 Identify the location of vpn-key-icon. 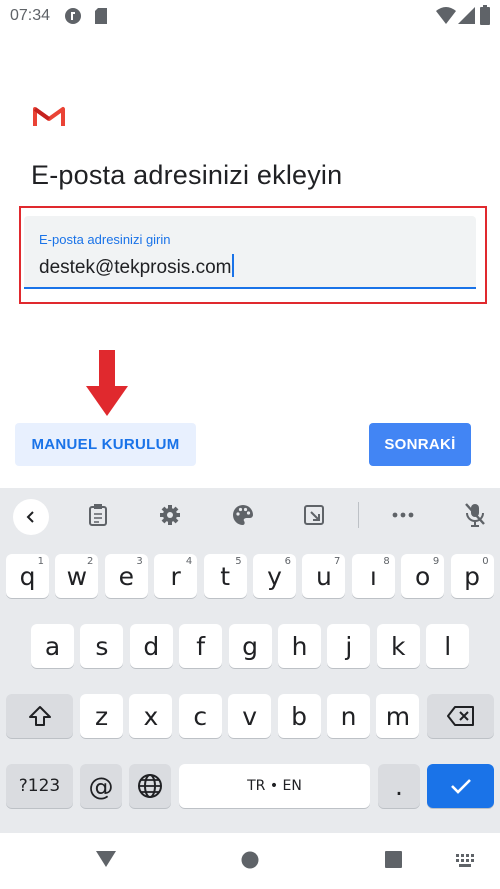
(73, 18).